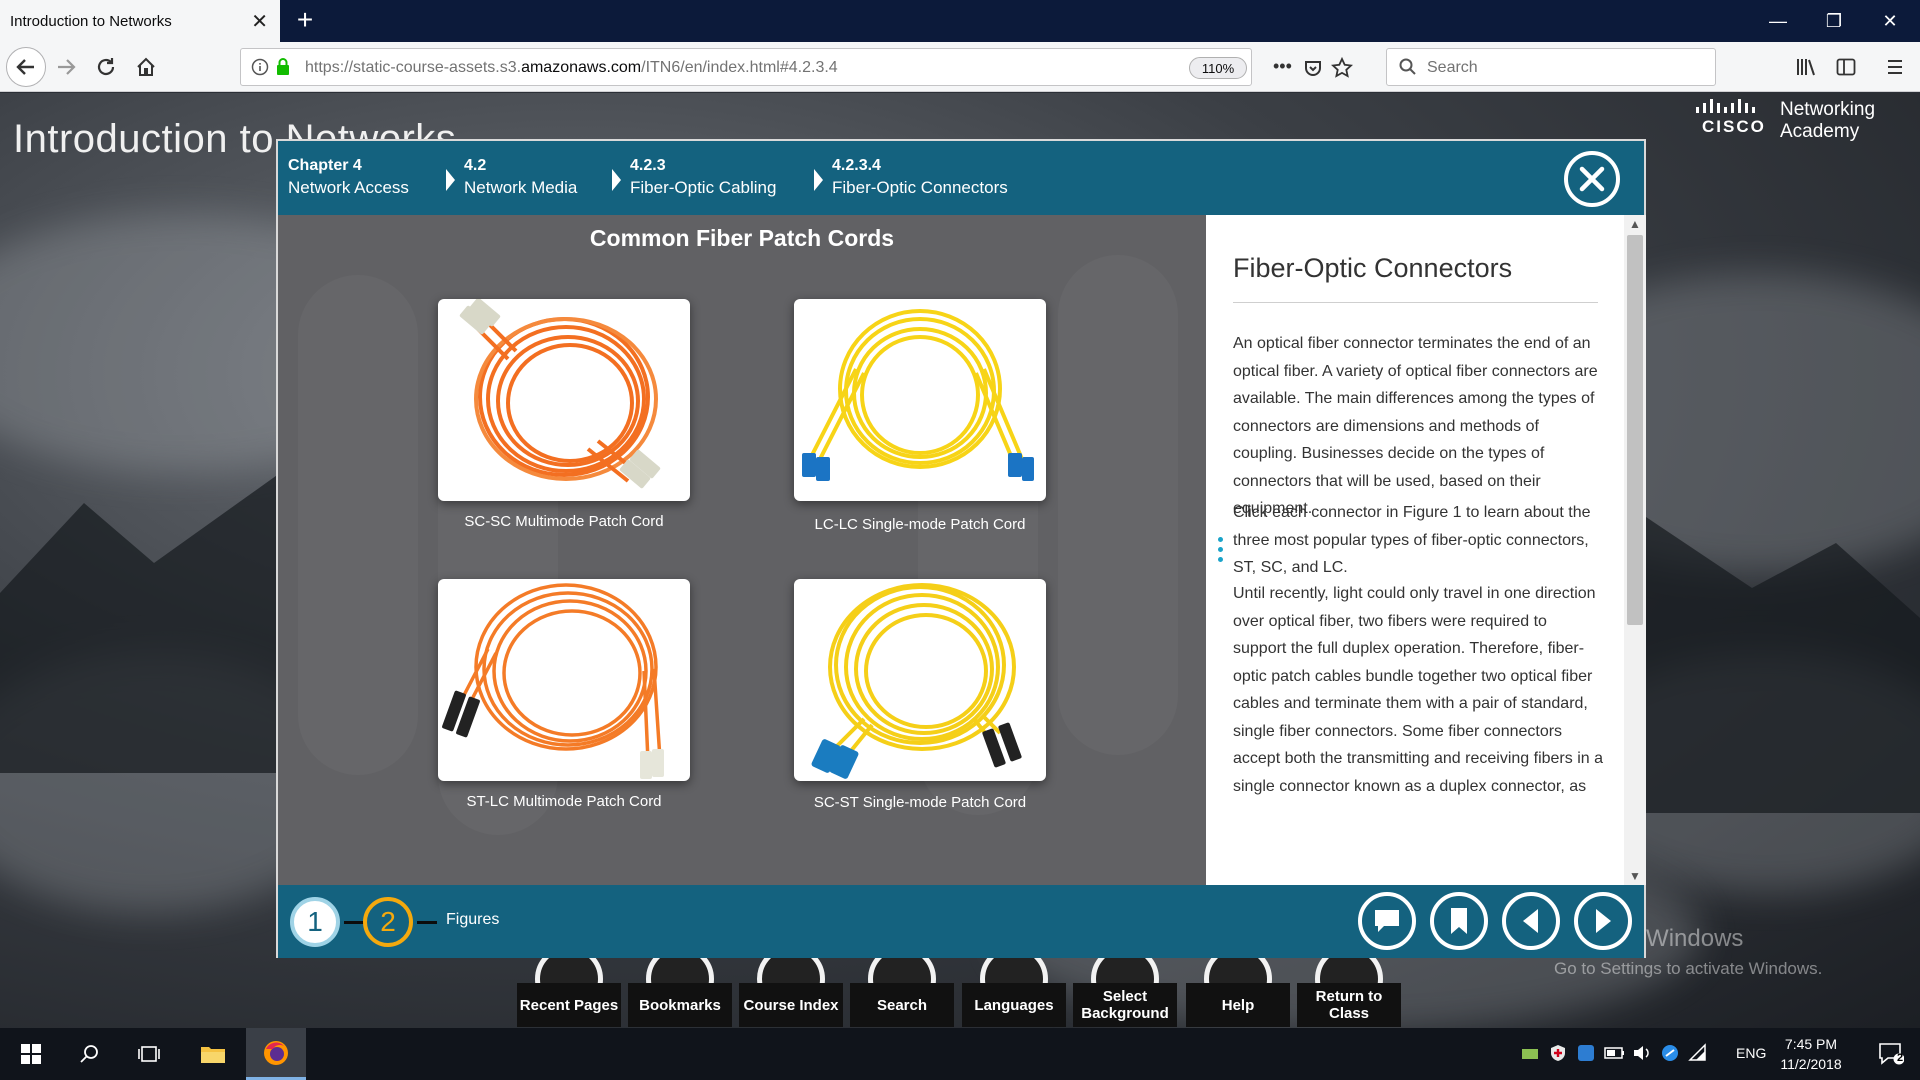 This screenshot has height=1080, width=1920. I want to click on sidebar-icon, so click(1846, 67).